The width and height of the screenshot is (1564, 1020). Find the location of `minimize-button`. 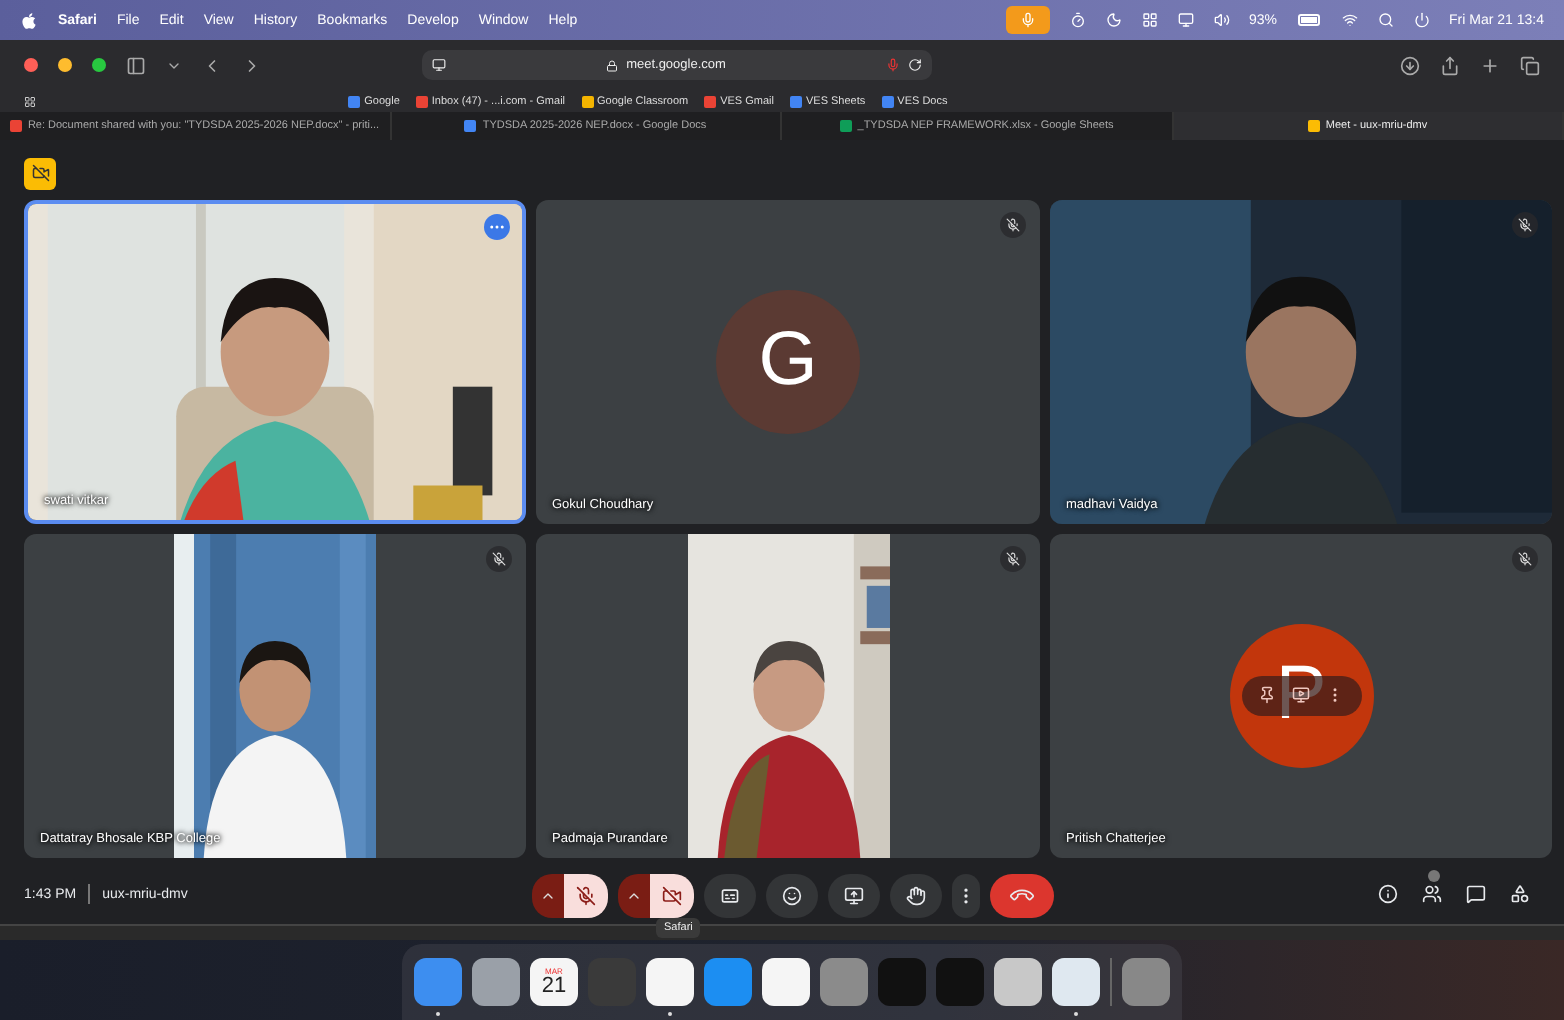

minimize-button is located at coordinates (65, 65).